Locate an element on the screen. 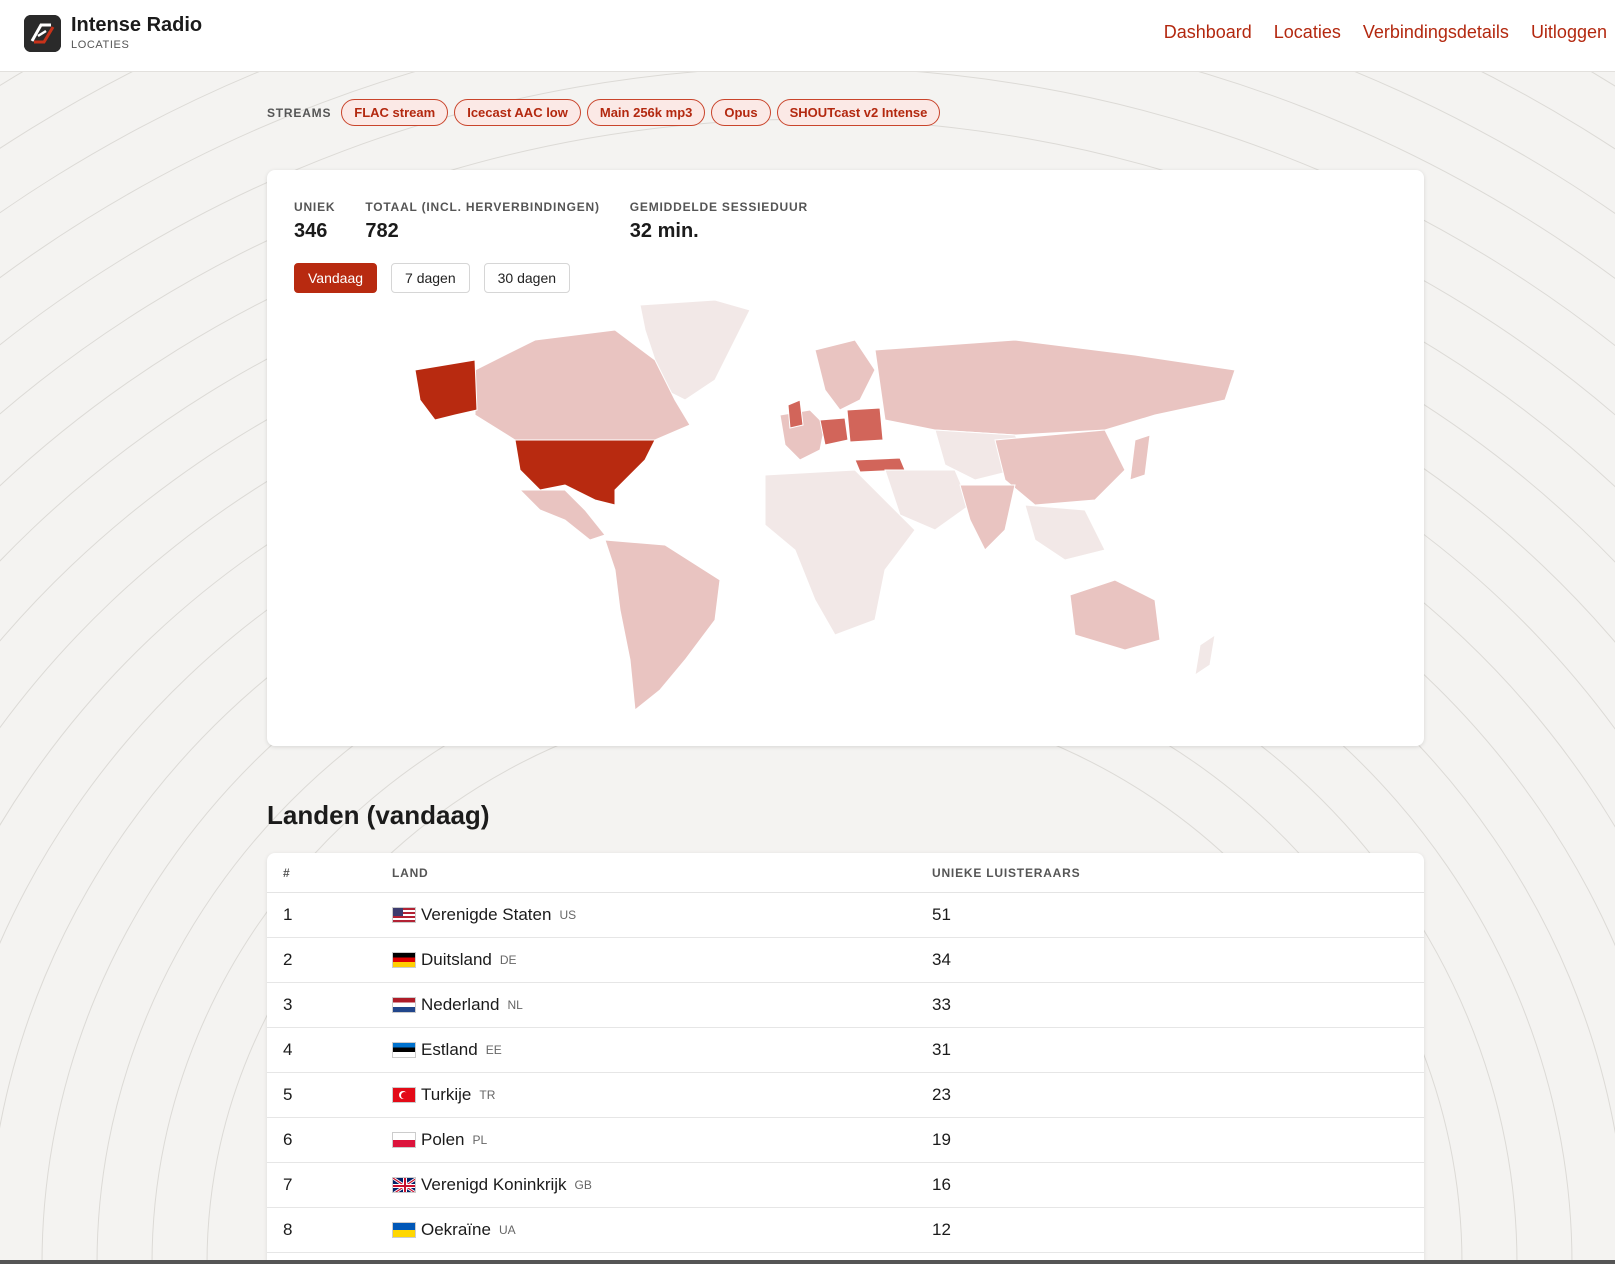  streams-label: STREAMS is located at coordinates (299, 112).